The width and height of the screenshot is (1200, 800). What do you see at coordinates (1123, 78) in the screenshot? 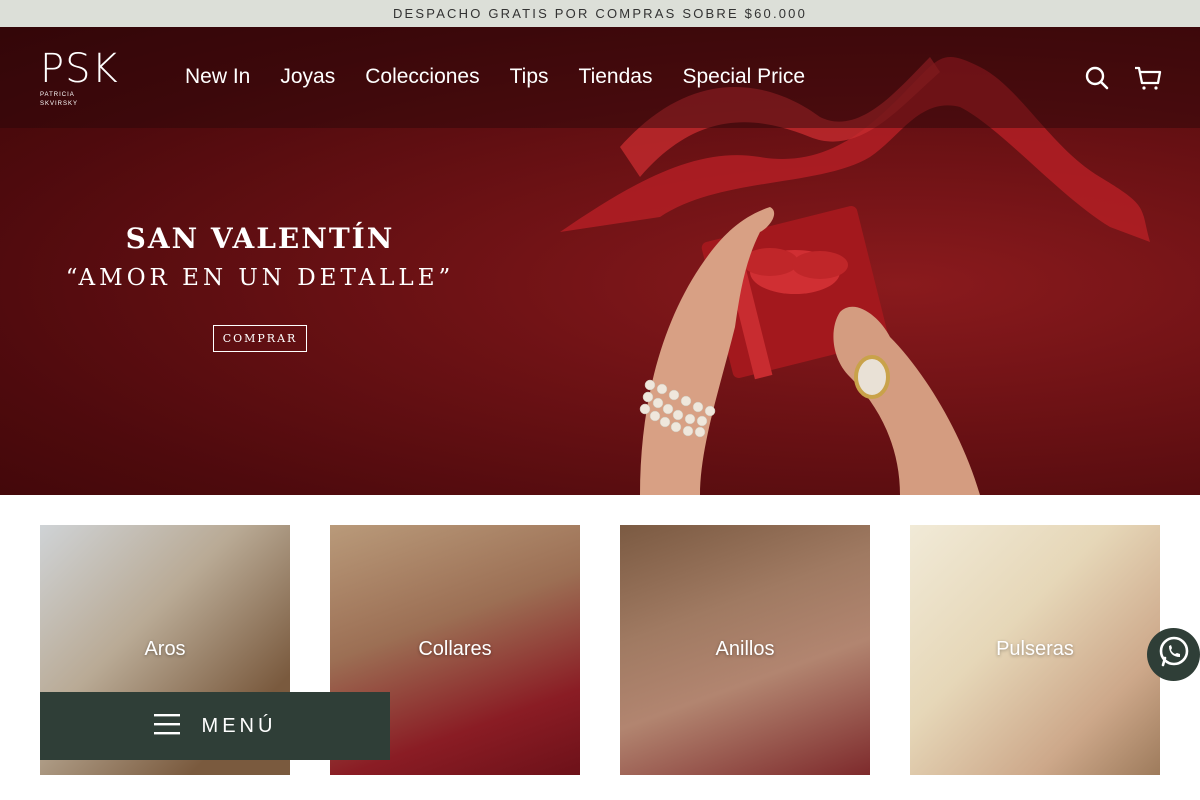
I see `header-actions` at bounding box center [1123, 78].